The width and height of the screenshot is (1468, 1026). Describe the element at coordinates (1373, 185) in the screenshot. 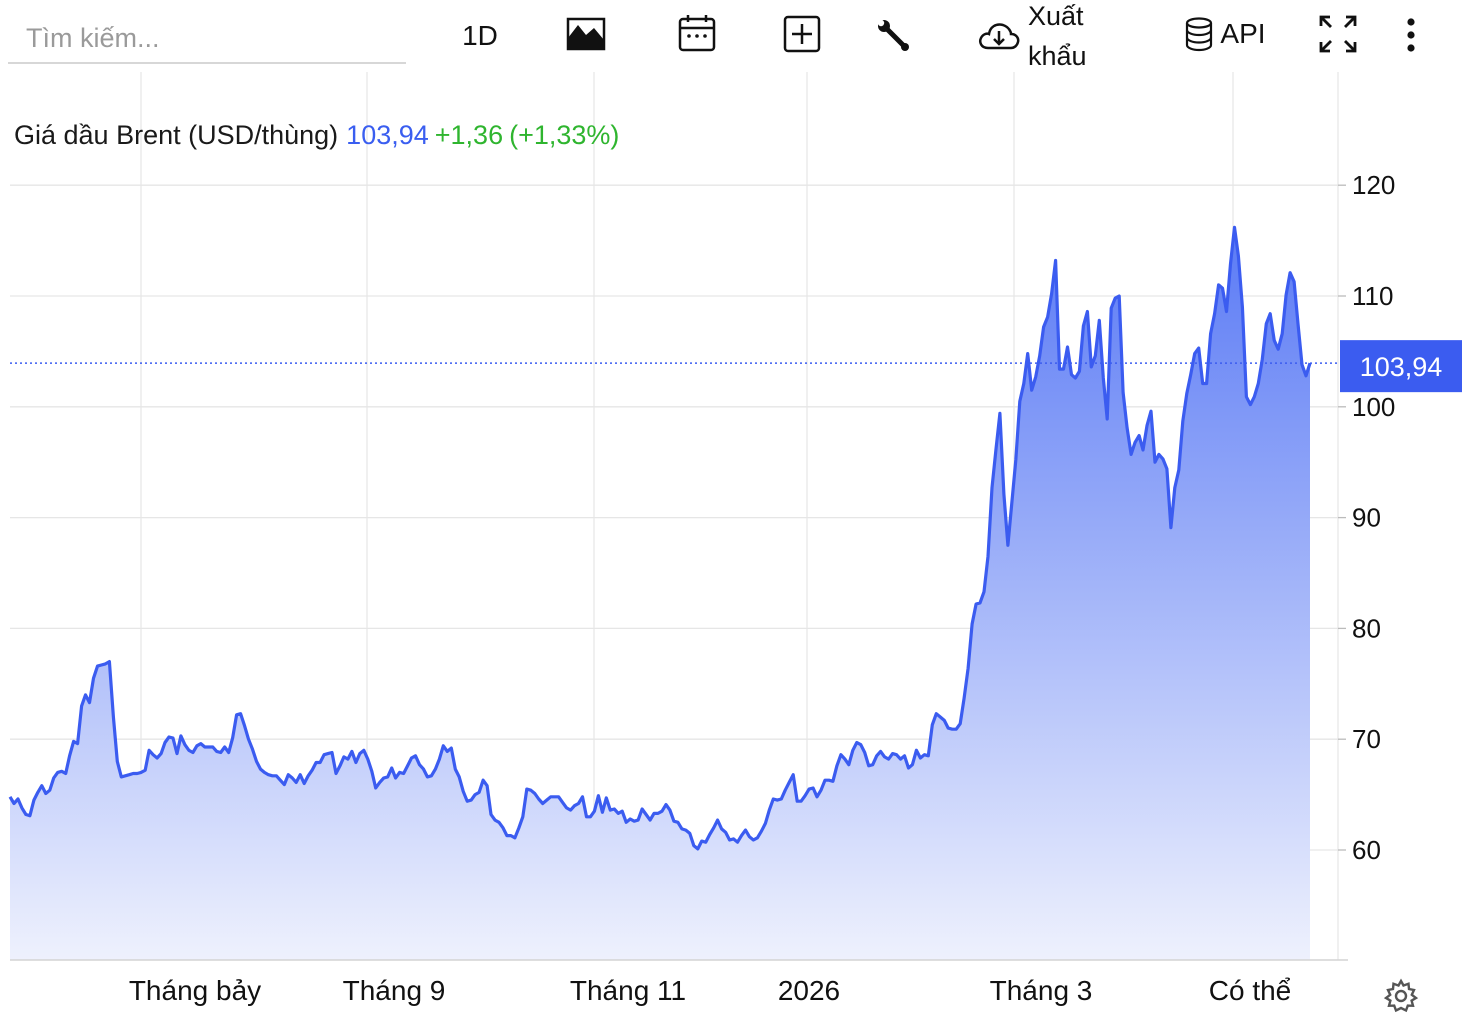

I see `y-tick-label: 120` at that location.